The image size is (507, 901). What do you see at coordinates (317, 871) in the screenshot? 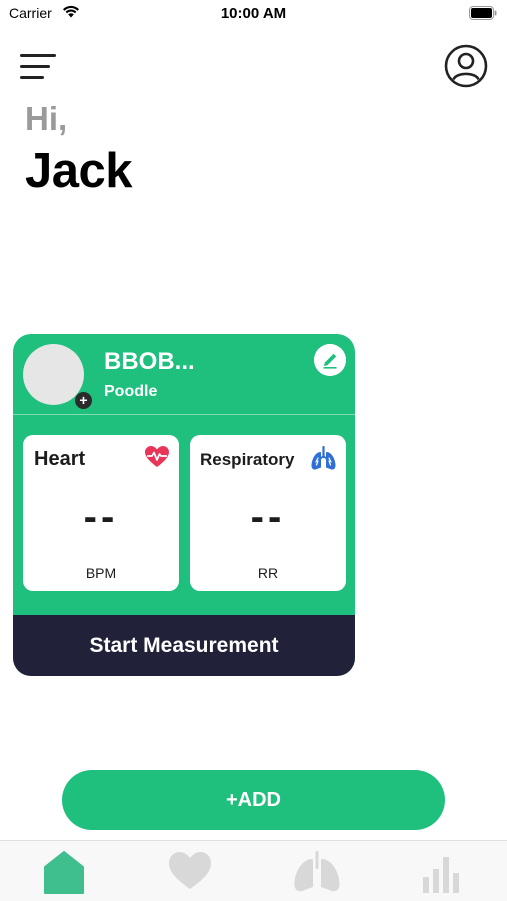
I see `lungs-tab-icon` at bounding box center [317, 871].